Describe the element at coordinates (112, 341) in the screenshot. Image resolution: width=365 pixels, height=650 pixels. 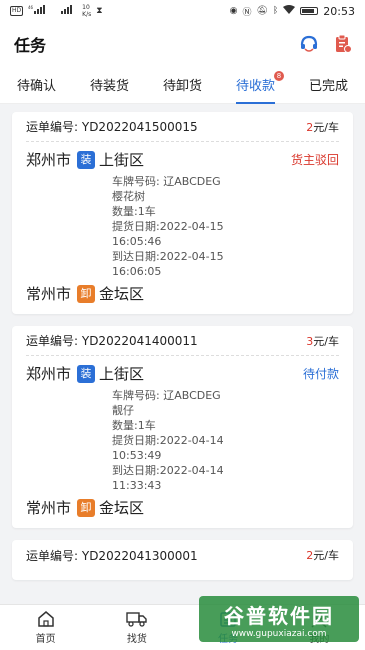
I see `order-number: 运单编号: YD2022041400011` at that location.